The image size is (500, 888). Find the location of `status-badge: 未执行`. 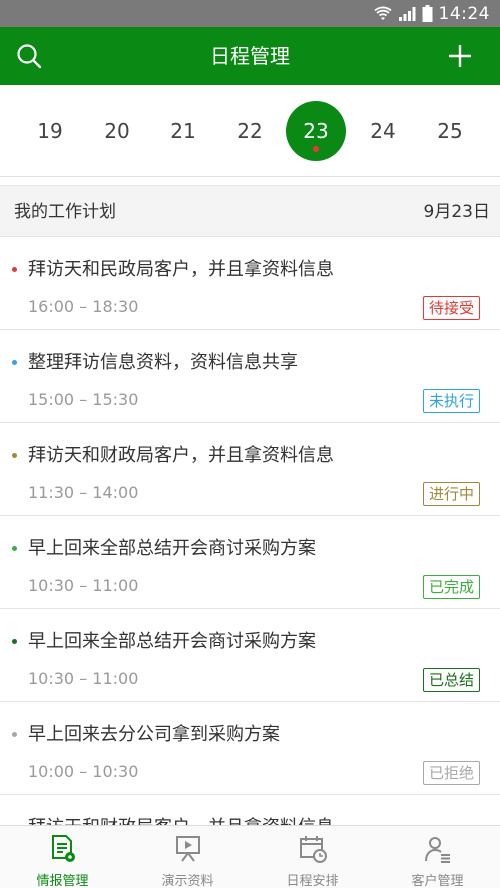

status-badge: 未执行 is located at coordinates (451, 401).